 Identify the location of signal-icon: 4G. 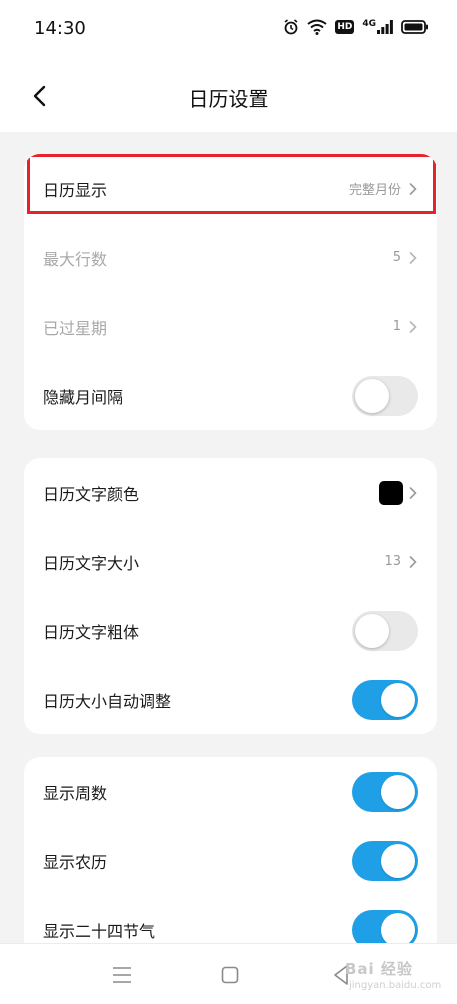
(377, 27).